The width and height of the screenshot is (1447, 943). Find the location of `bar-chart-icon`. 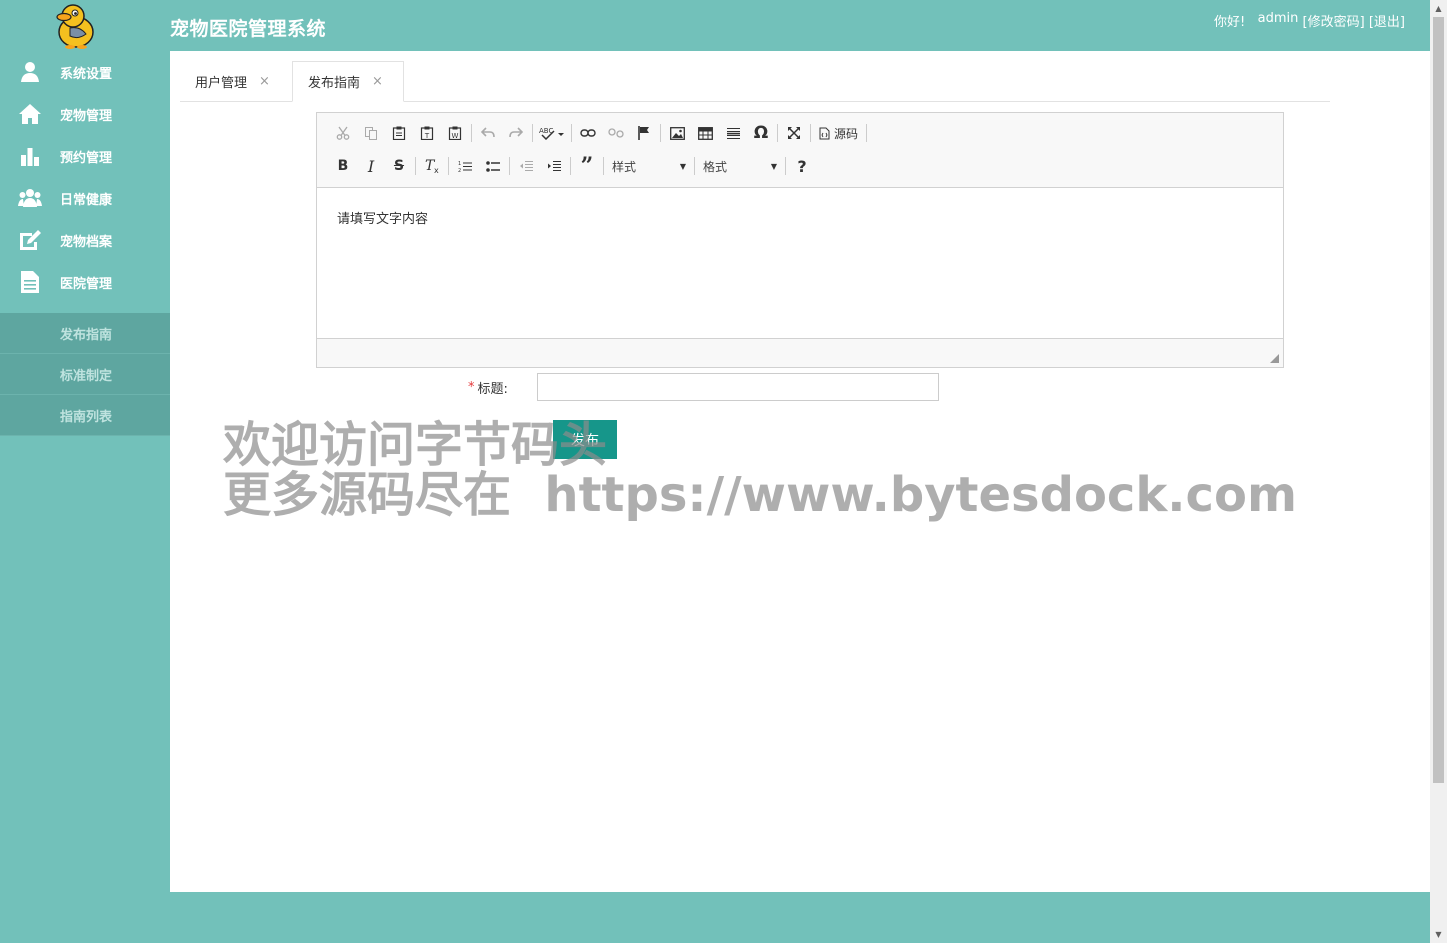

bar-chart-icon is located at coordinates (30, 156).